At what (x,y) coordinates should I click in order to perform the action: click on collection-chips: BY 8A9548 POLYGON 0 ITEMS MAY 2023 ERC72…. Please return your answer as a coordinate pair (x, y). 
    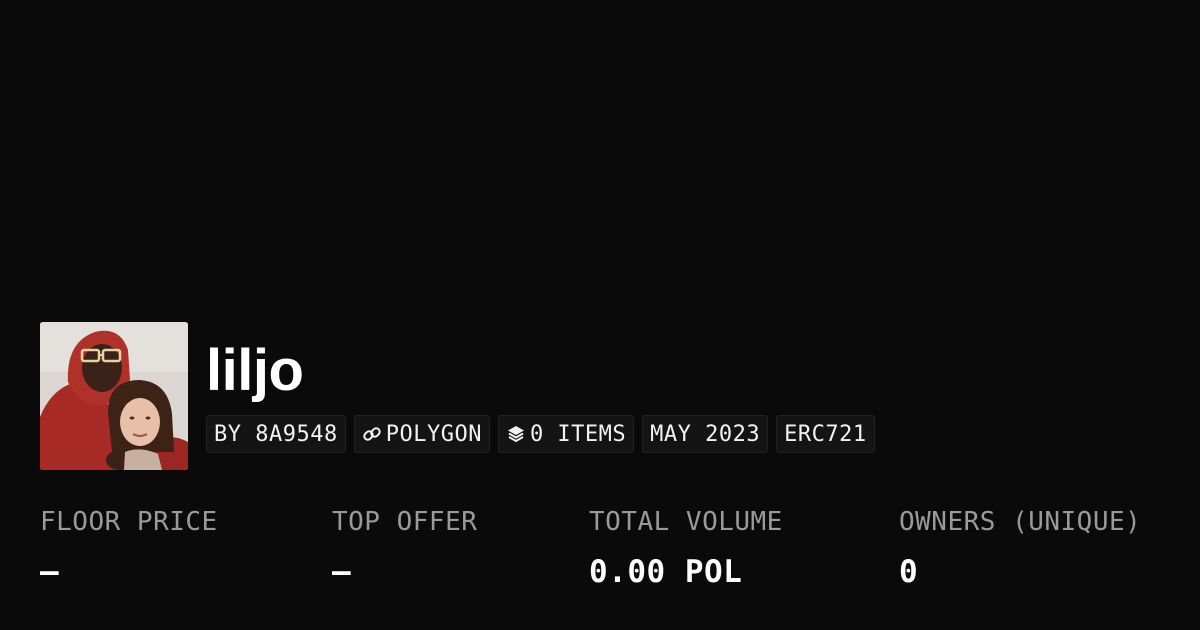
    Looking at the image, I should click on (540, 434).